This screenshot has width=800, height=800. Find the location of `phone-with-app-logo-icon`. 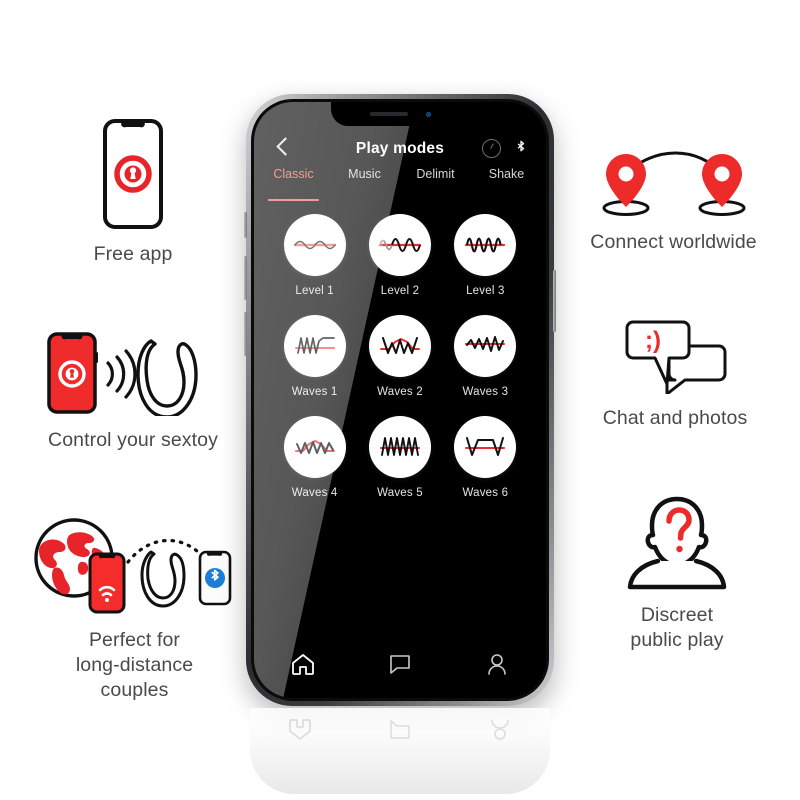

phone-with-app-logo-icon is located at coordinates (133, 174).